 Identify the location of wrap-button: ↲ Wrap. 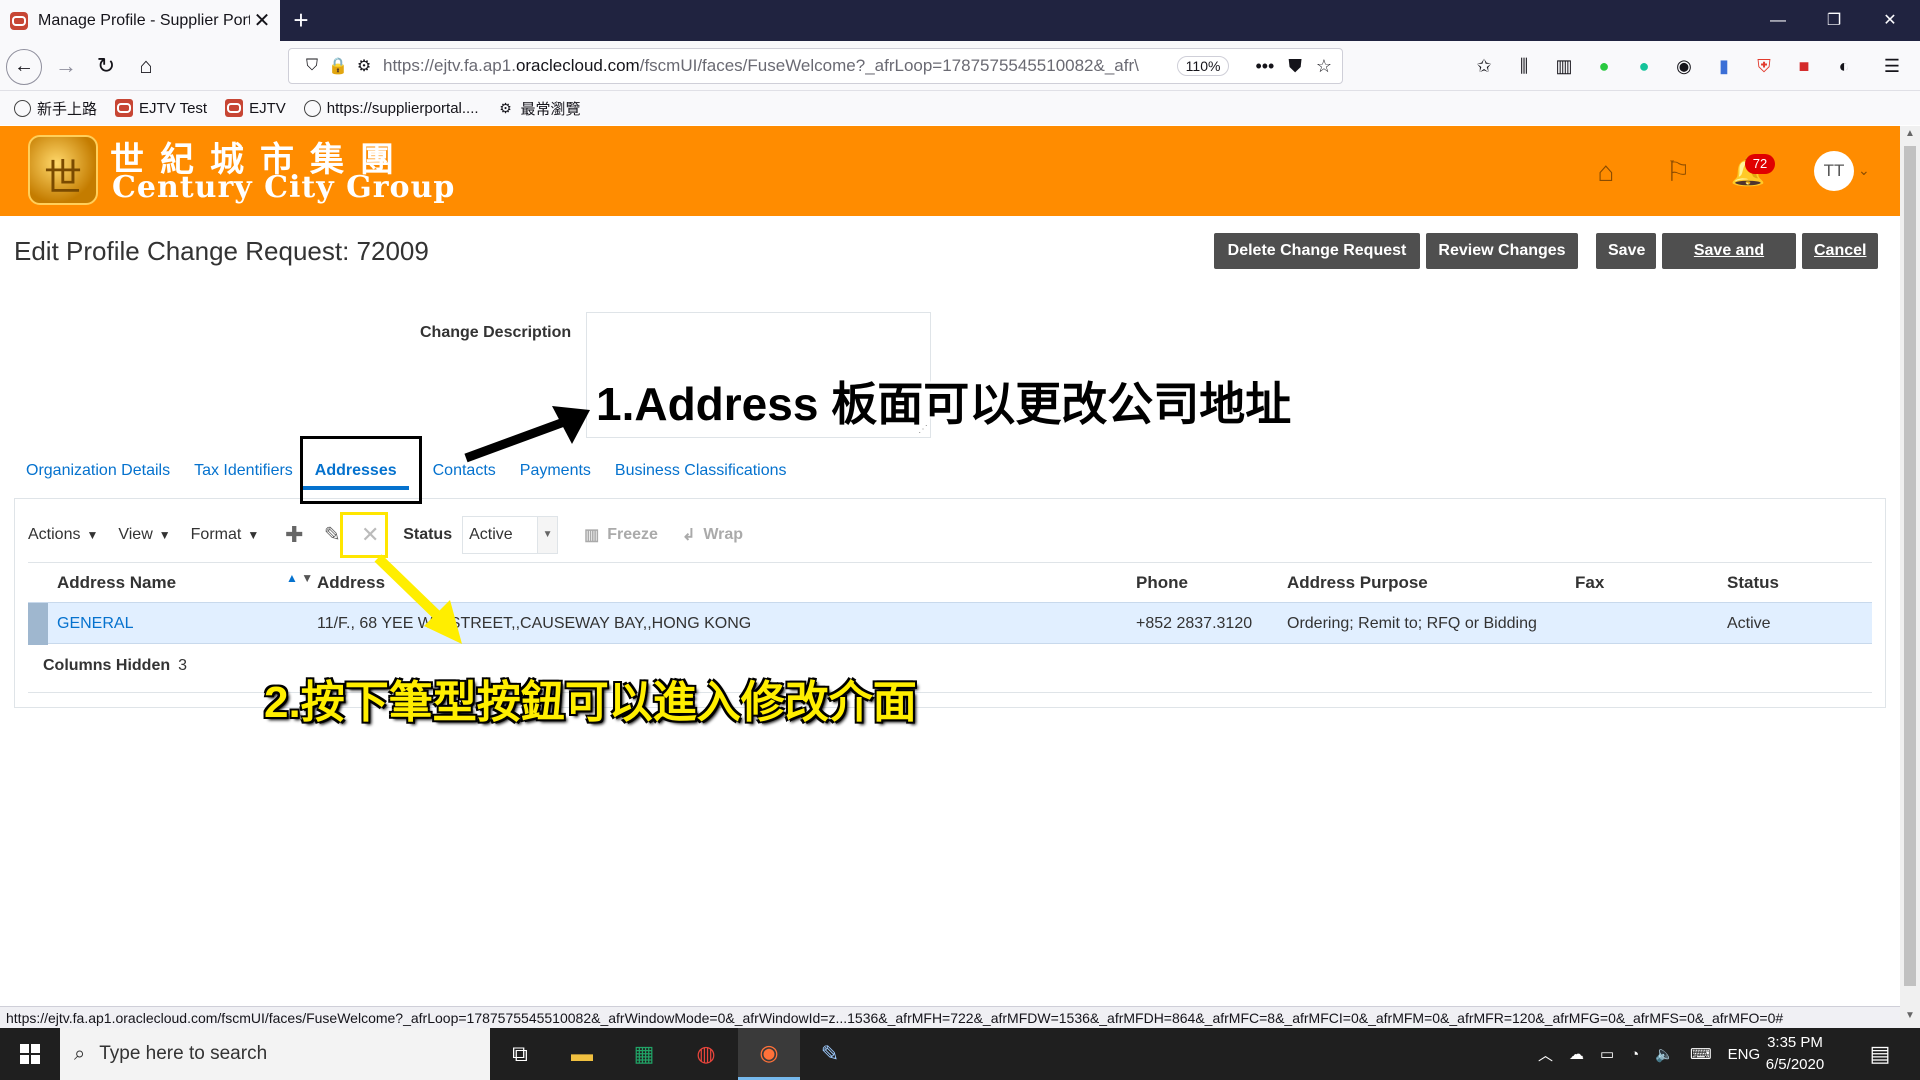
(712, 535).